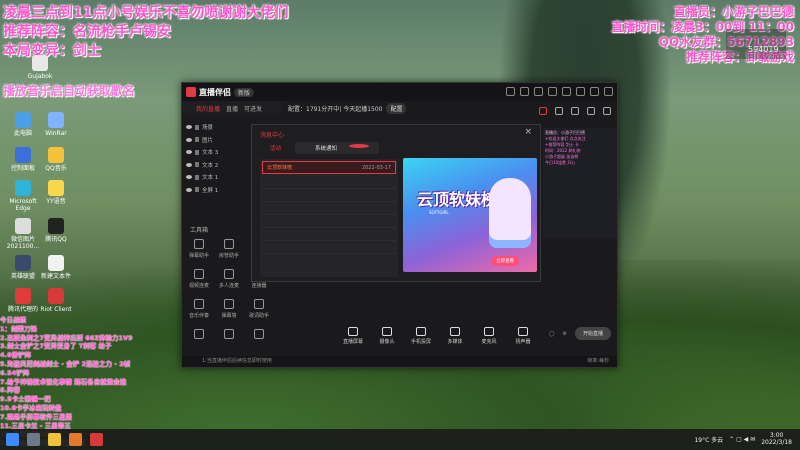  Describe the element at coordinates (543, 111) in the screenshot. I see `notification-icon` at that location.